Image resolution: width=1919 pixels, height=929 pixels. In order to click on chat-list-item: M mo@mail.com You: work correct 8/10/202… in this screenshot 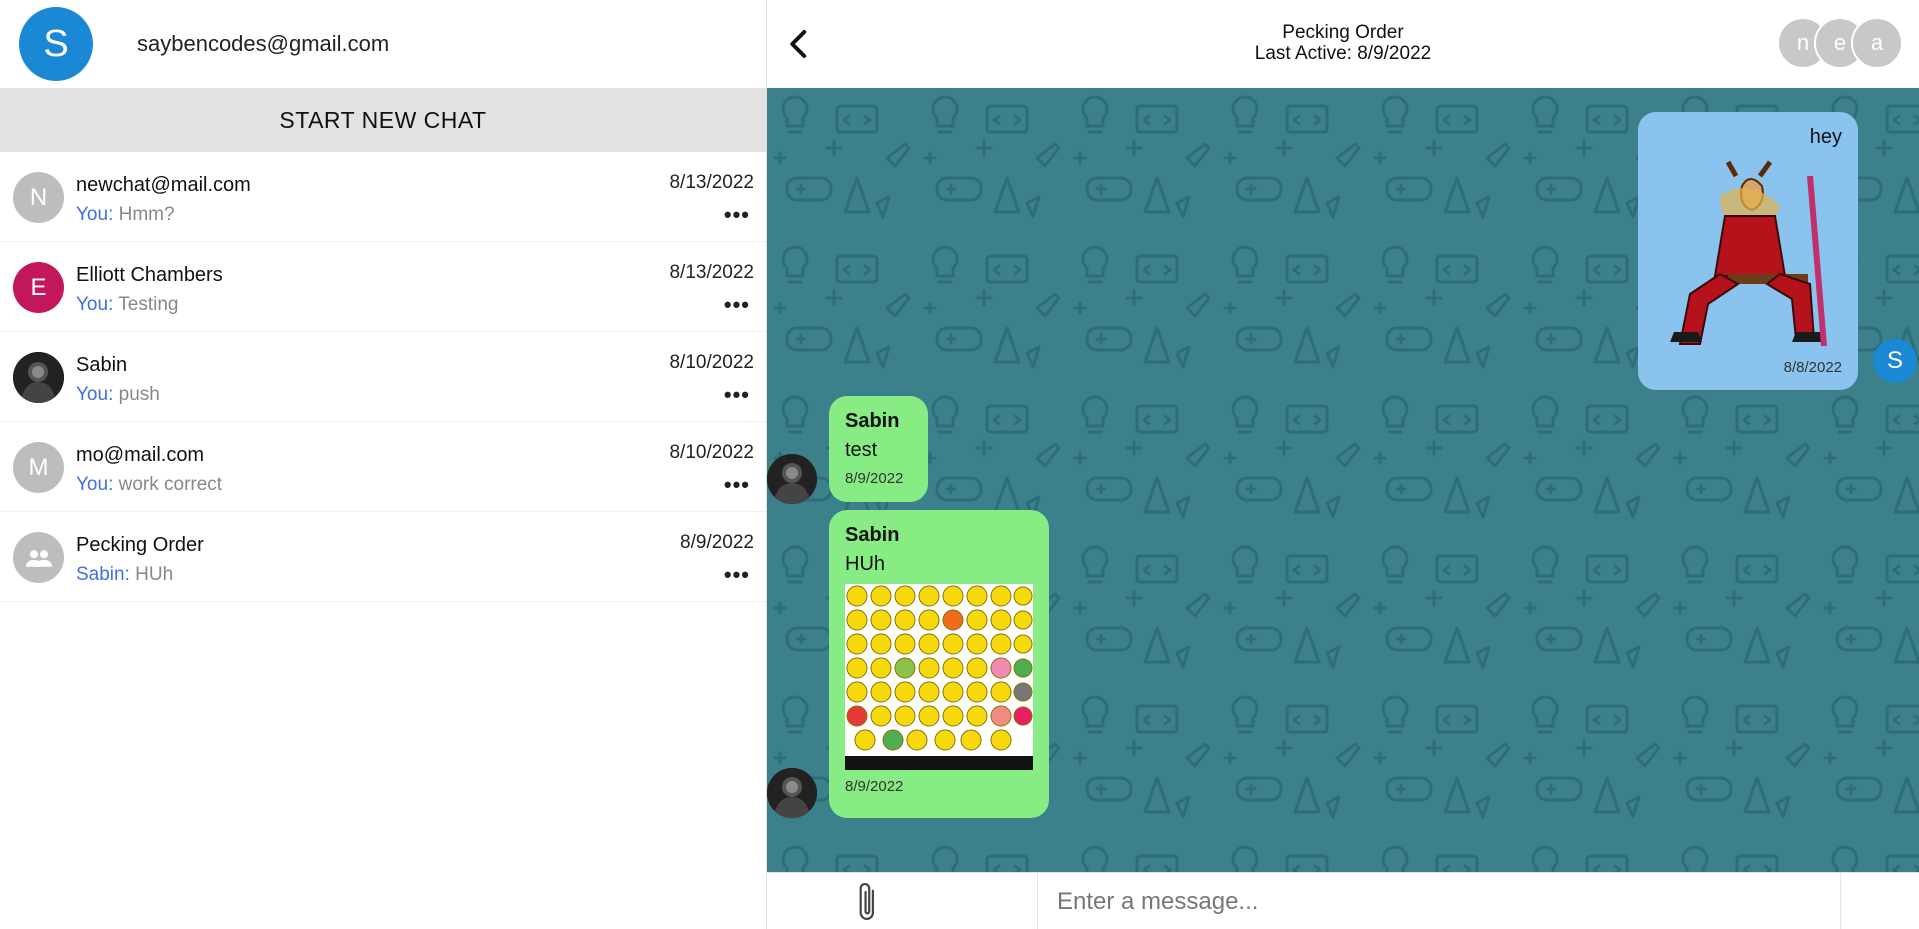, I will do `click(383, 467)`.